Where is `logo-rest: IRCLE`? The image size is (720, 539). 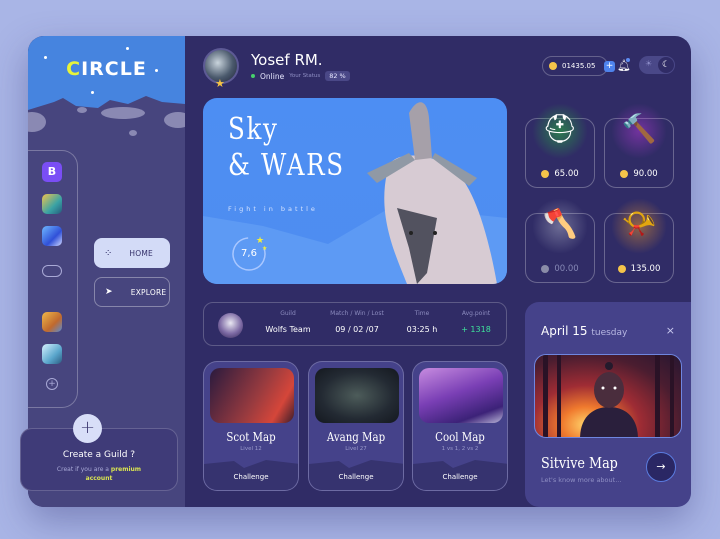 logo-rest: IRCLE is located at coordinates (114, 69).